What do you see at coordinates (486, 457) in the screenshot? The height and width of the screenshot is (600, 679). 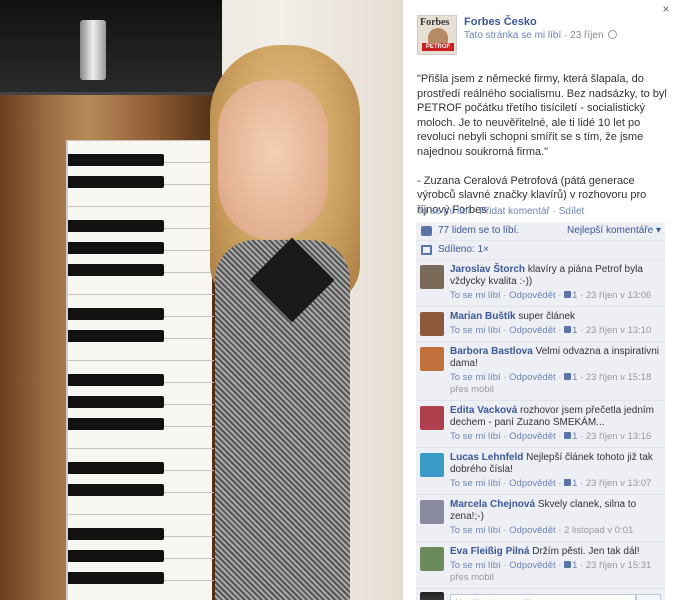 I see `commenter-name: Lucas Lehnfeld` at bounding box center [486, 457].